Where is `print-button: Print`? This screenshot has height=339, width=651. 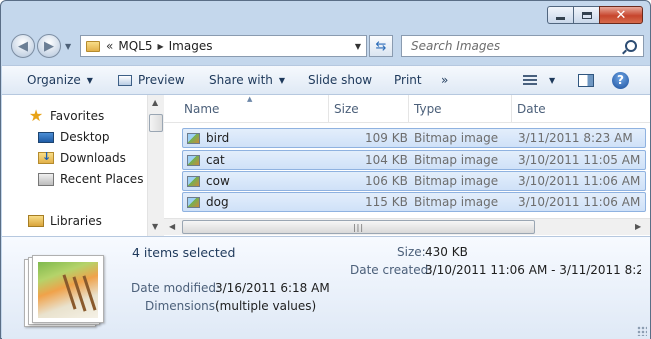
print-button: Print is located at coordinates (408, 80).